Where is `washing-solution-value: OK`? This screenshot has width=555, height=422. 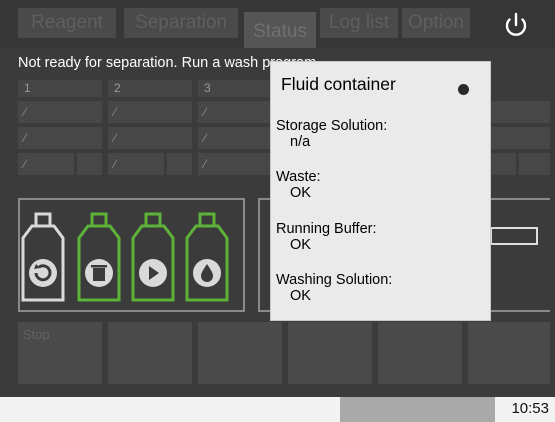 washing-solution-value: OK is located at coordinates (300, 296).